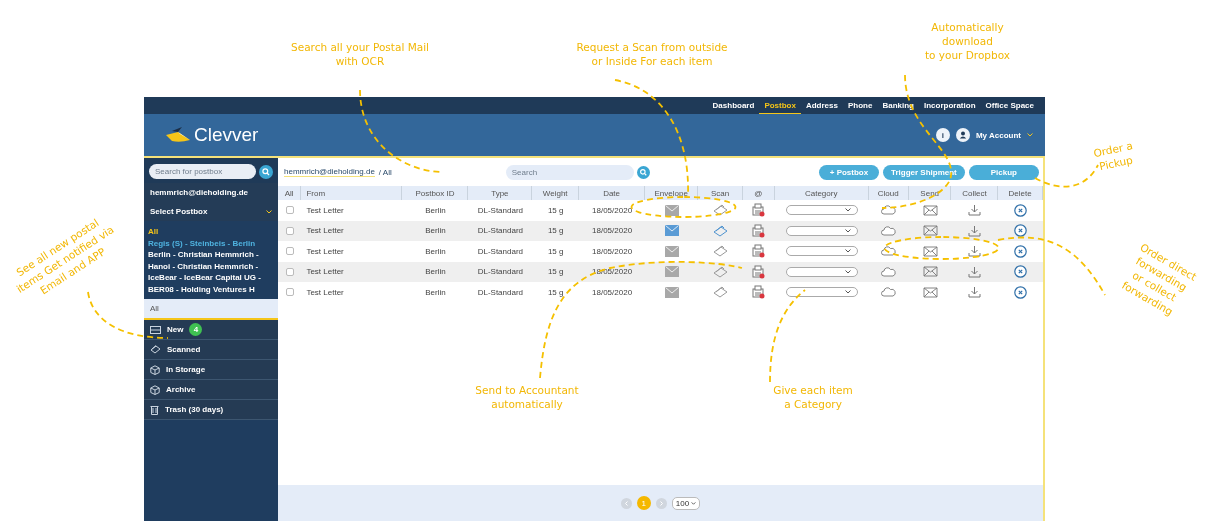 This screenshot has width=1209, height=525. What do you see at coordinates (813, 397) in the screenshot?
I see `annotation-text: Give each item a Category` at bounding box center [813, 397].